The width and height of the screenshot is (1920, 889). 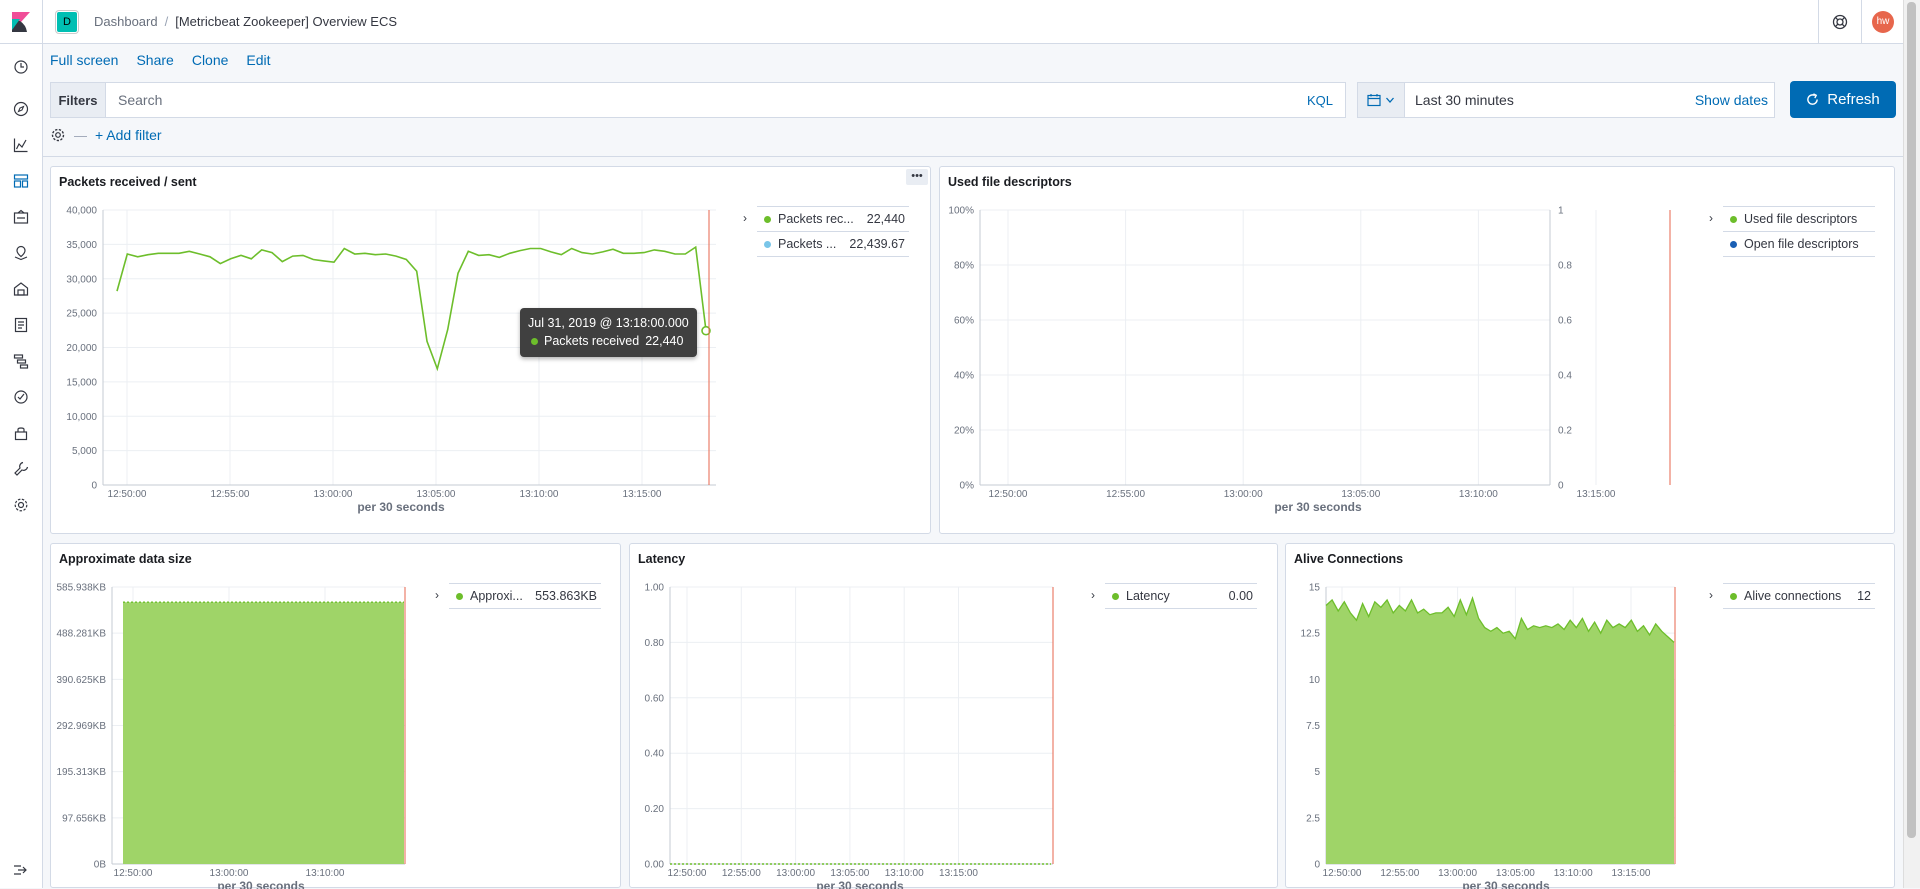 What do you see at coordinates (1311, 634) in the screenshot?
I see `y-tick-label: 12.5` at bounding box center [1311, 634].